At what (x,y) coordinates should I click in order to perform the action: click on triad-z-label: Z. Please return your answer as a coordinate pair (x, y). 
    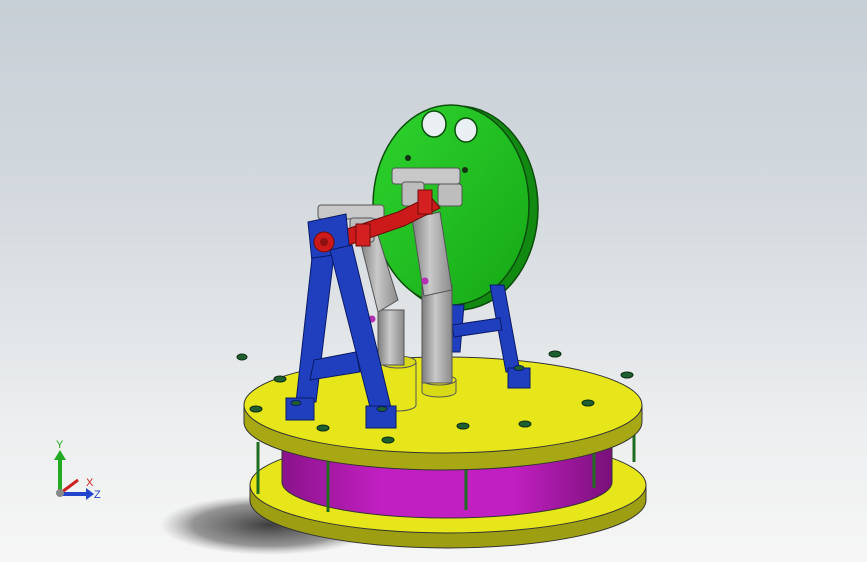
    Looking at the image, I should click on (97, 495).